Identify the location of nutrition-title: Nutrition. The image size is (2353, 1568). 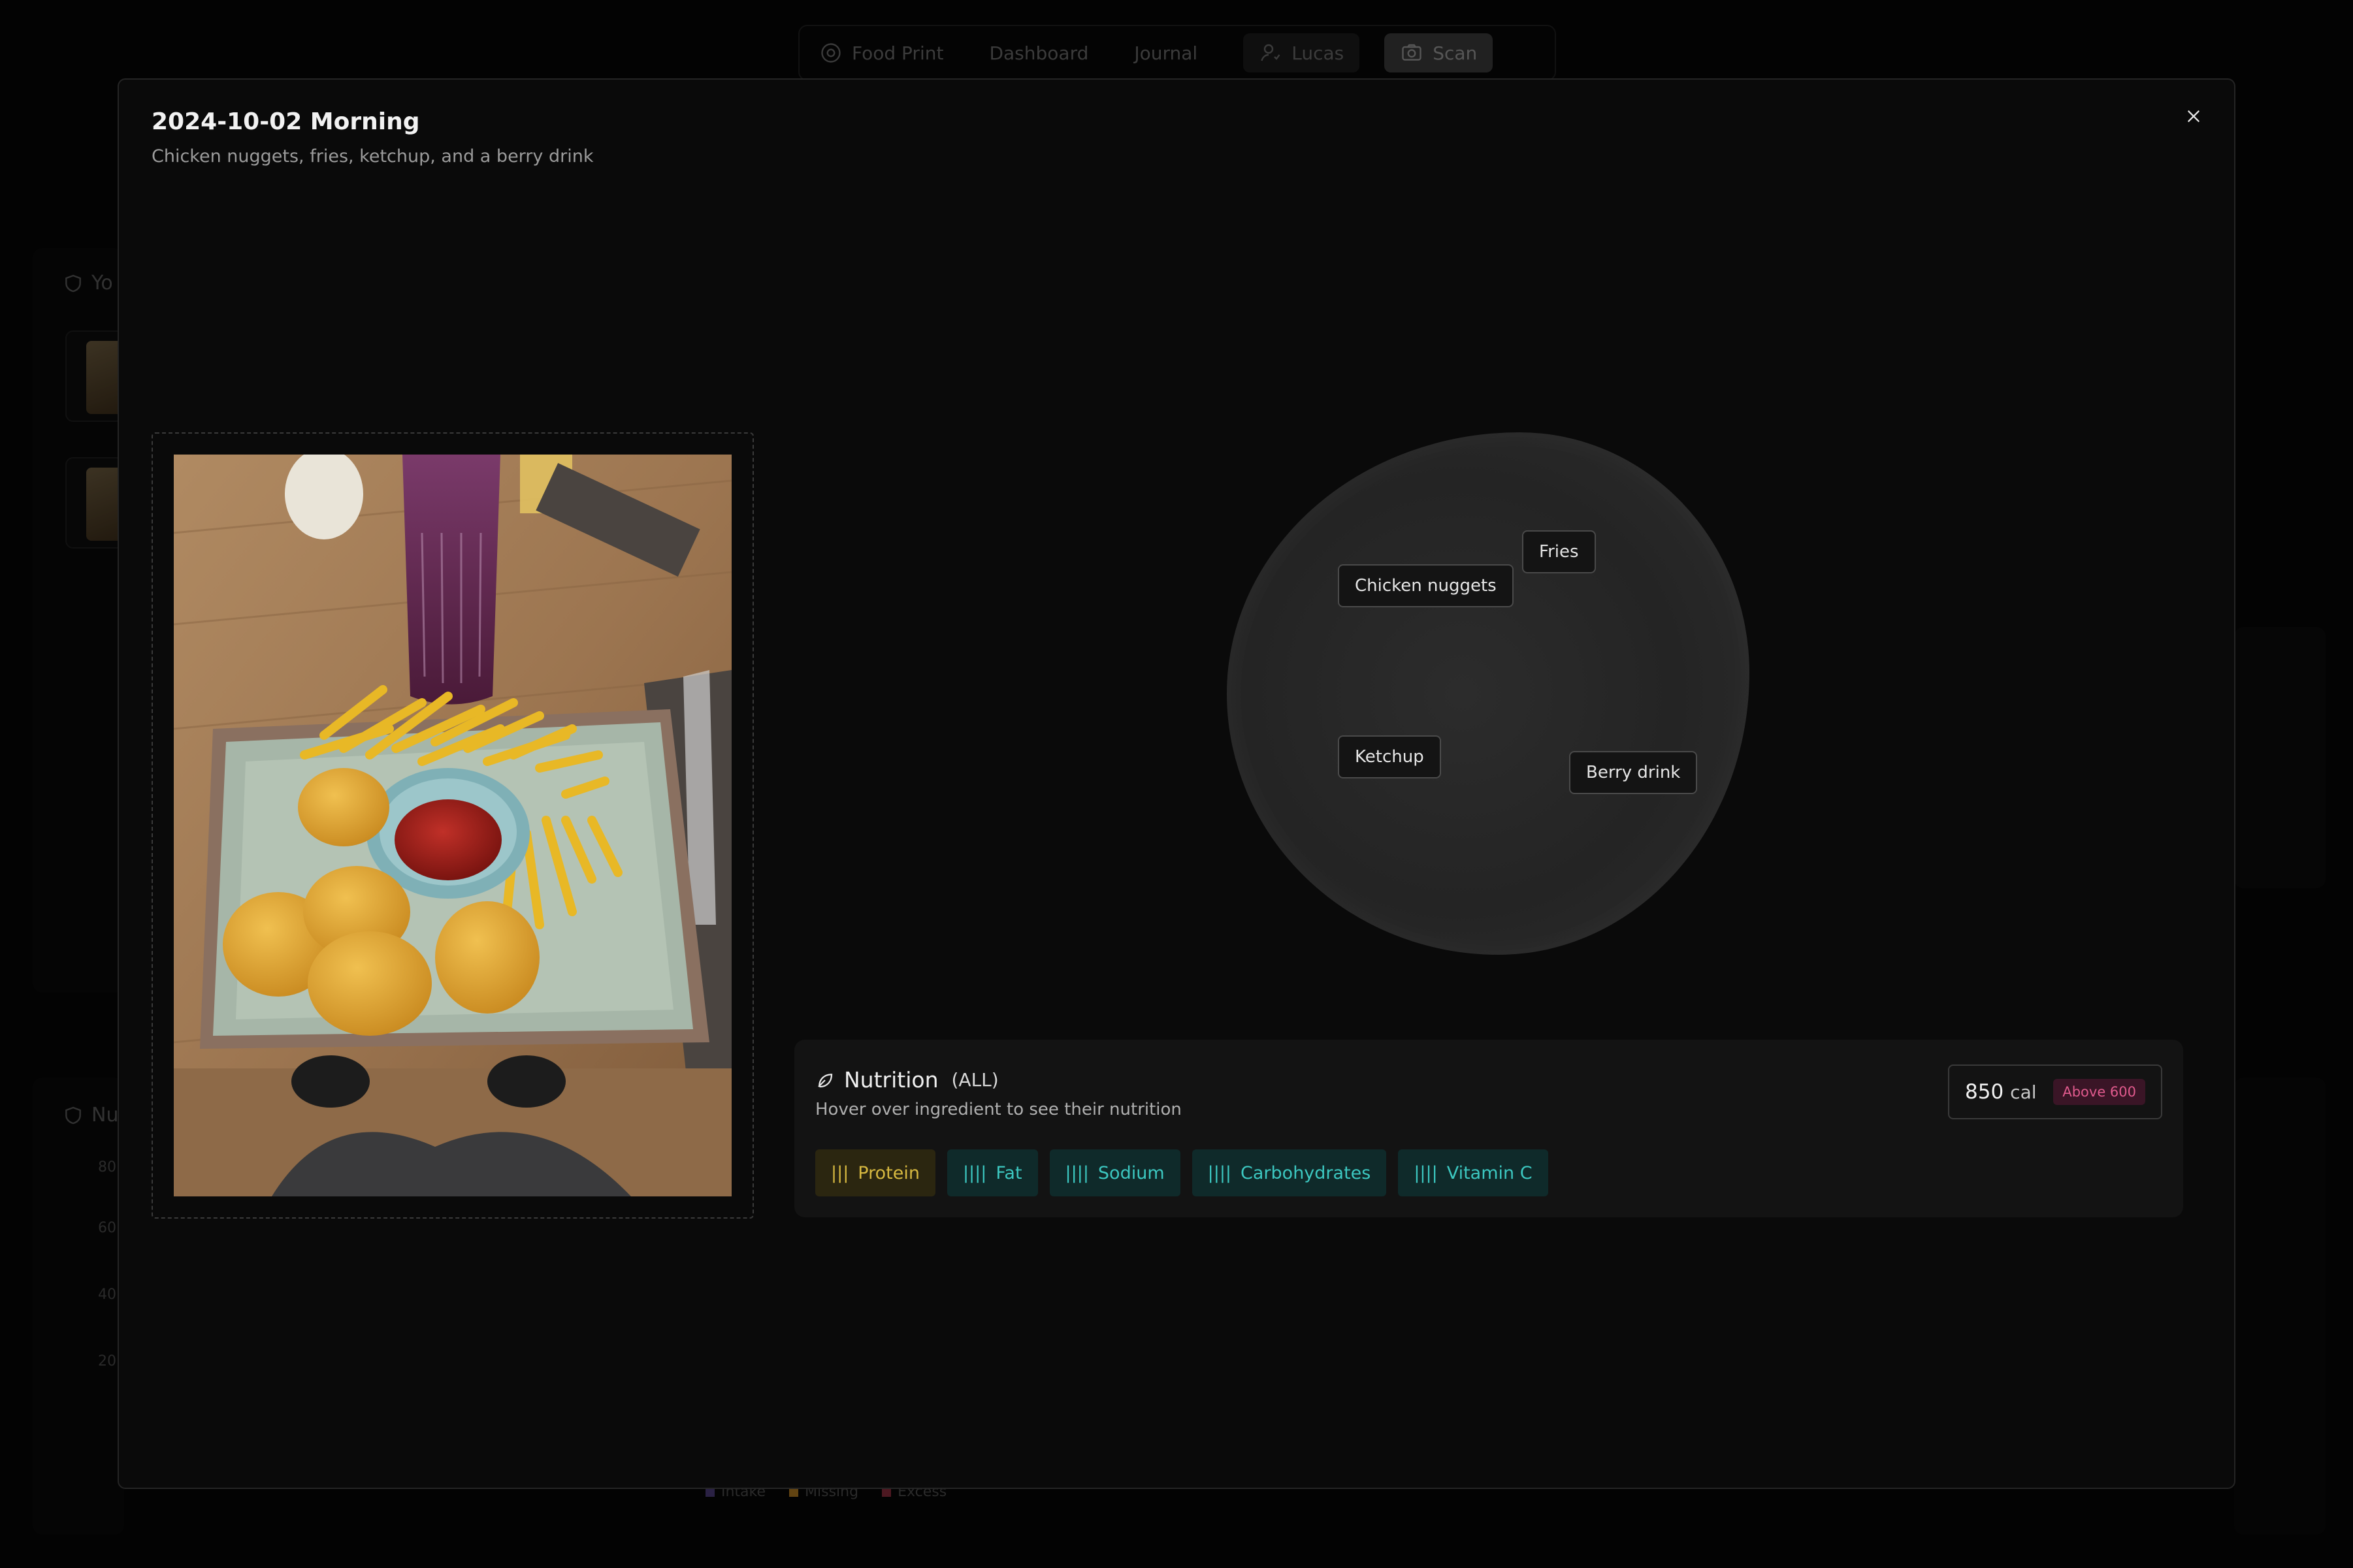
(891, 1080).